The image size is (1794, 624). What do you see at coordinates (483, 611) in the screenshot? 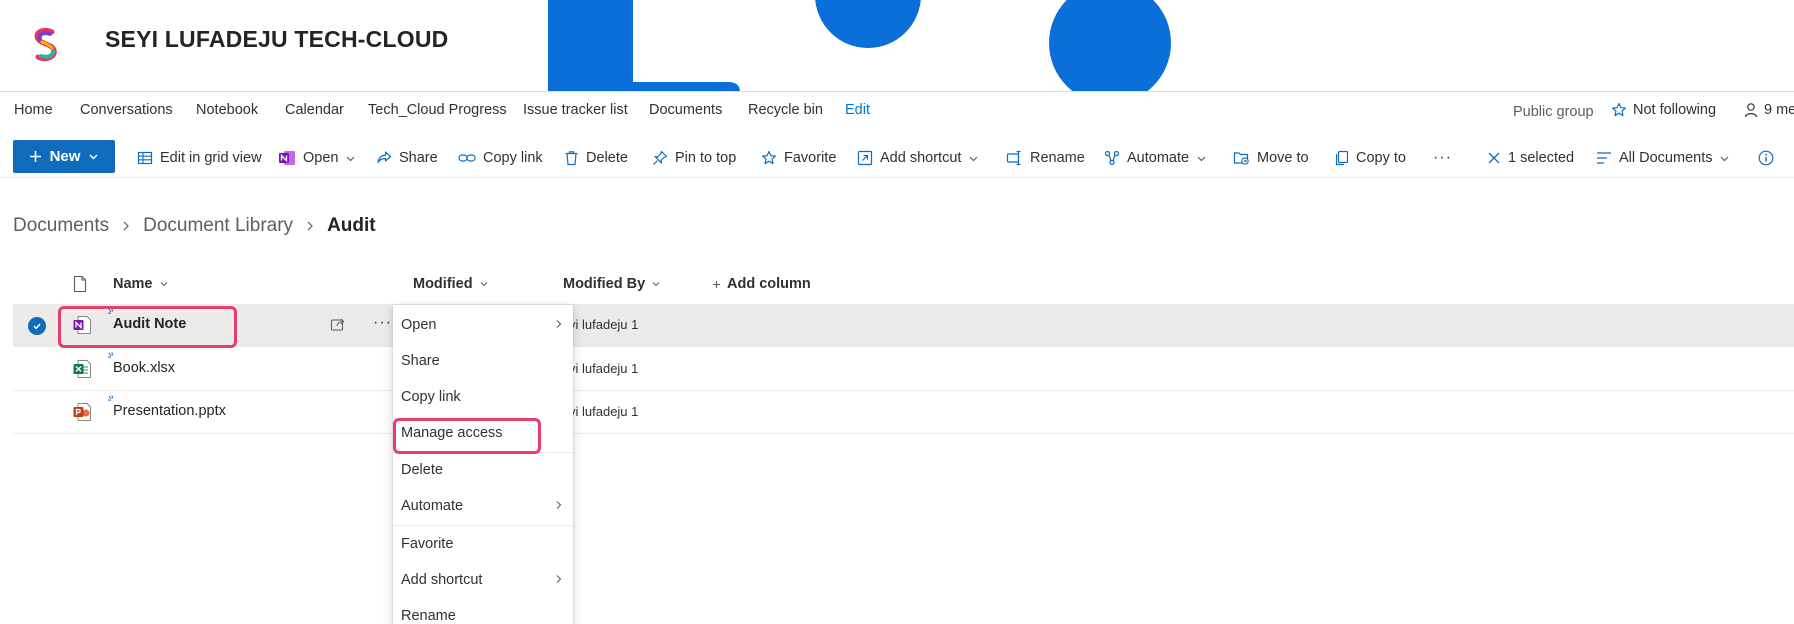
I see `menu-item-rename: Rename` at bounding box center [483, 611].